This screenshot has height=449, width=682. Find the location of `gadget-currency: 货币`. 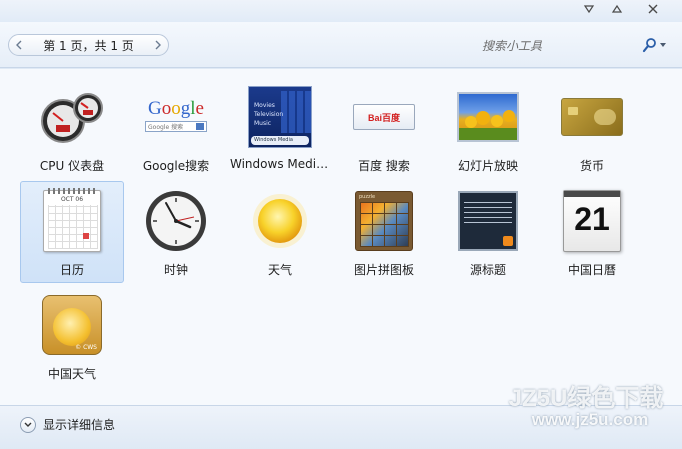

gadget-currency: 货币 is located at coordinates (592, 128).